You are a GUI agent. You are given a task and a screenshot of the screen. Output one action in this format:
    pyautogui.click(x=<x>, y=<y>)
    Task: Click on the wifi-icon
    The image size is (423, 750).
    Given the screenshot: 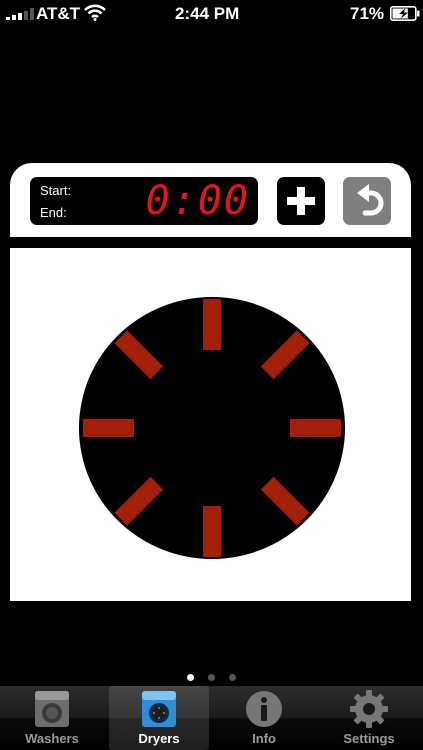 What is the action you would take?
    pyautogui.click(x=95, y=12)
    